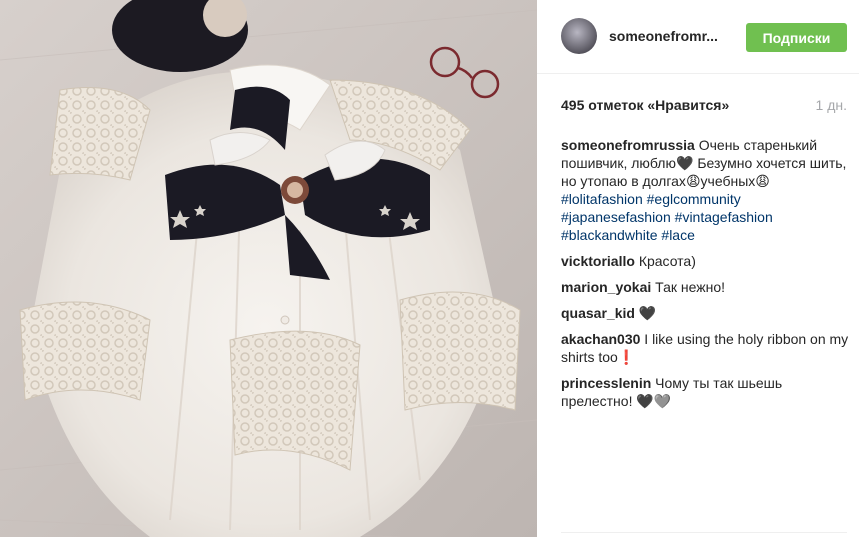 The image size is (859, 537). I want to click on hashtag-link: #eglcommunity, so click(694, 199).